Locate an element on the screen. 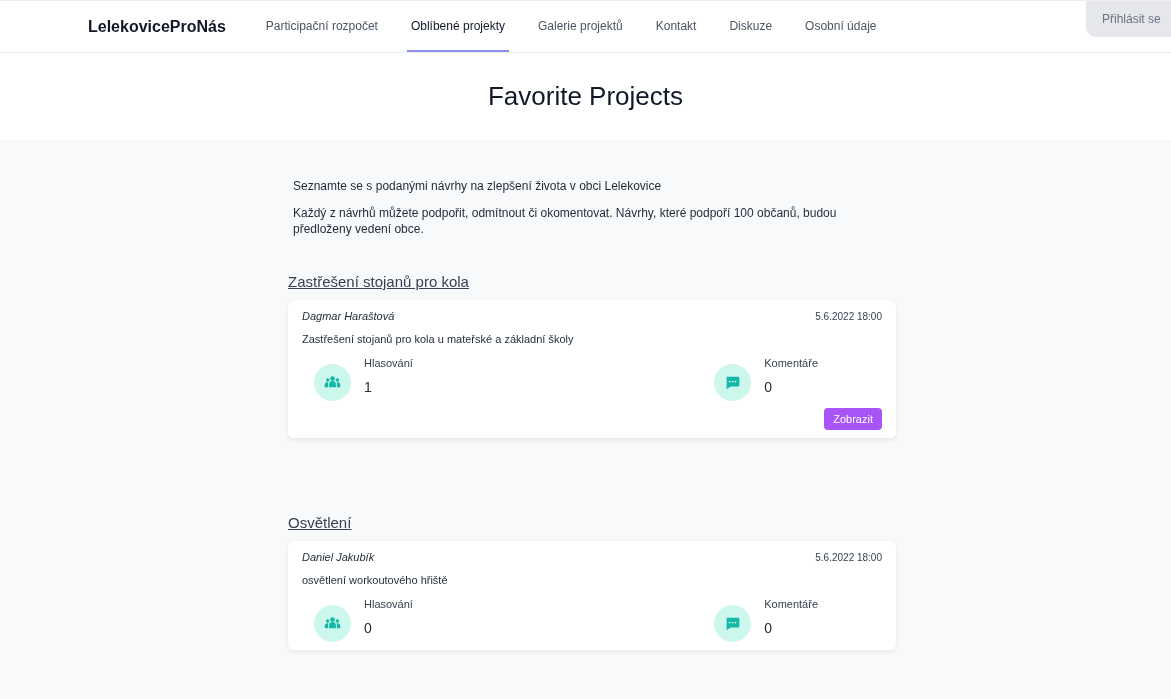  project-title: Zastřešení stojanů pro kola is located at coordinates (378, 281).